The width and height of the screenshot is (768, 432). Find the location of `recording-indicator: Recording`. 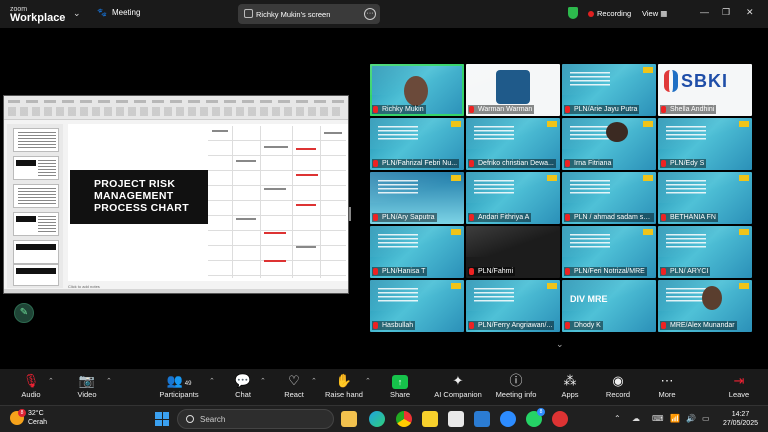

recording-indicator: Recording is located at coordinates (609, 13).